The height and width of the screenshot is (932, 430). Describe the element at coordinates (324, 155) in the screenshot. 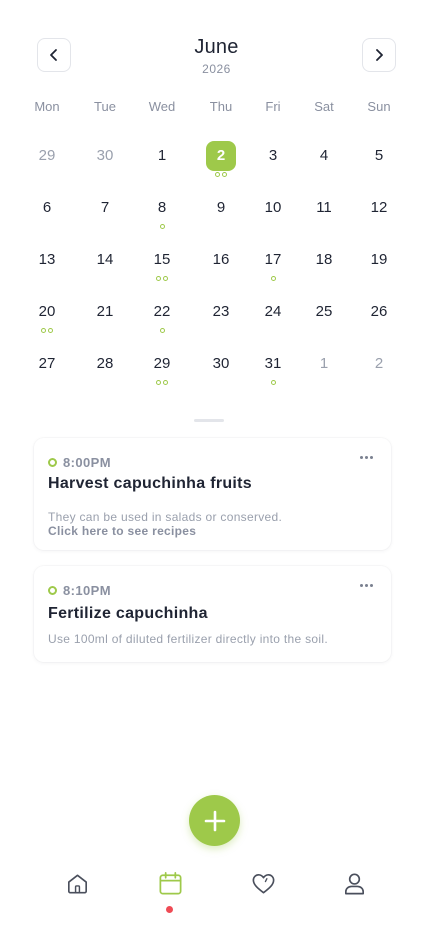

I see `day-number: 4` at that location.